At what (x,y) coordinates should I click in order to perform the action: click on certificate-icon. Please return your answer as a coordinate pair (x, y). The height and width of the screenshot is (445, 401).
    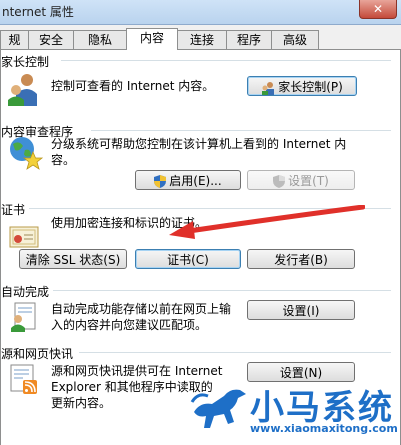
    Looking at the image, I should click on (24, 237).